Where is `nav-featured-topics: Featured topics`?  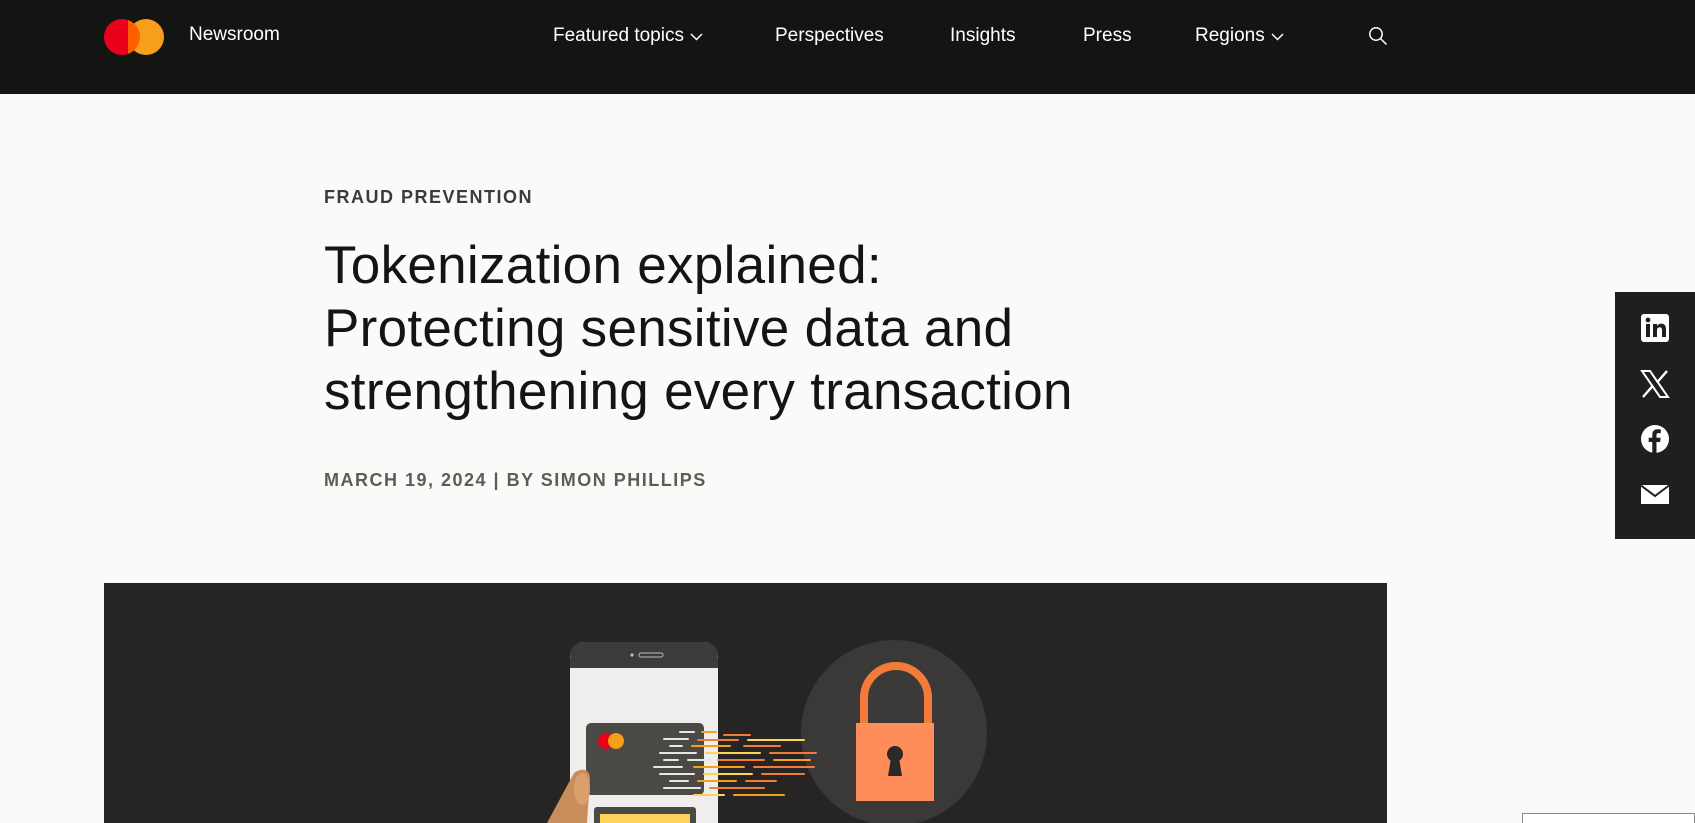
nav-featured-topics: Featured topics is located at coordinates (628, 36).